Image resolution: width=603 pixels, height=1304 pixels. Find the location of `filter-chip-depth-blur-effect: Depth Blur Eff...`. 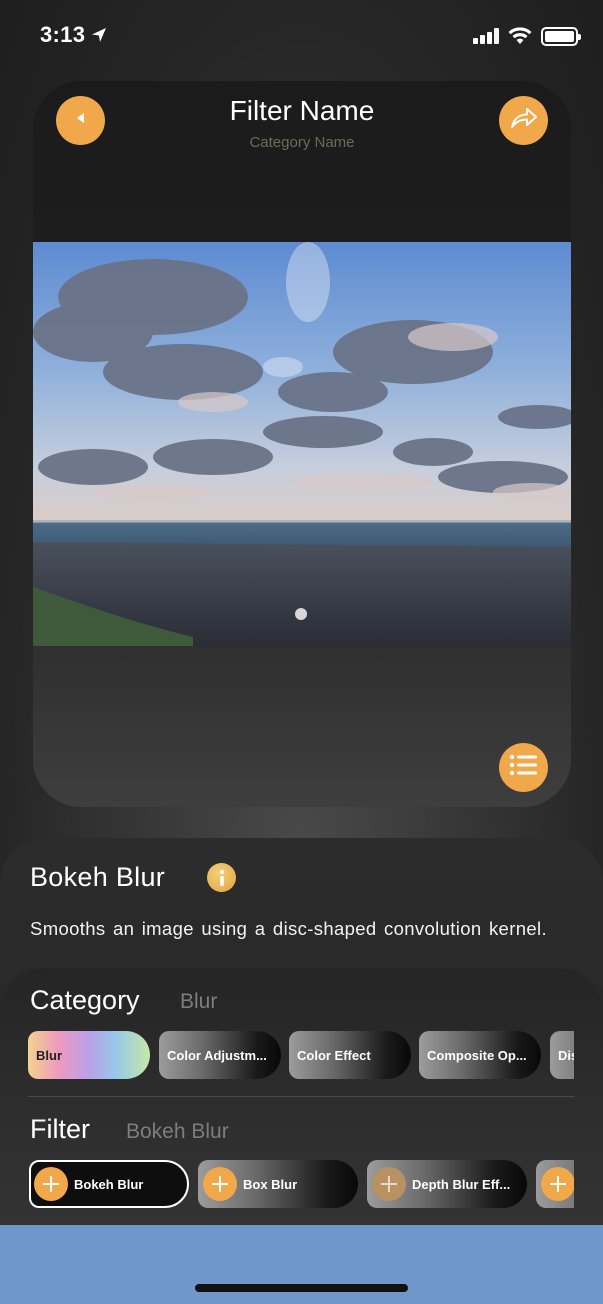

filter-chip-depth-blur-effect: Depth Blur Eff... is located at coordinates (447, 1184).